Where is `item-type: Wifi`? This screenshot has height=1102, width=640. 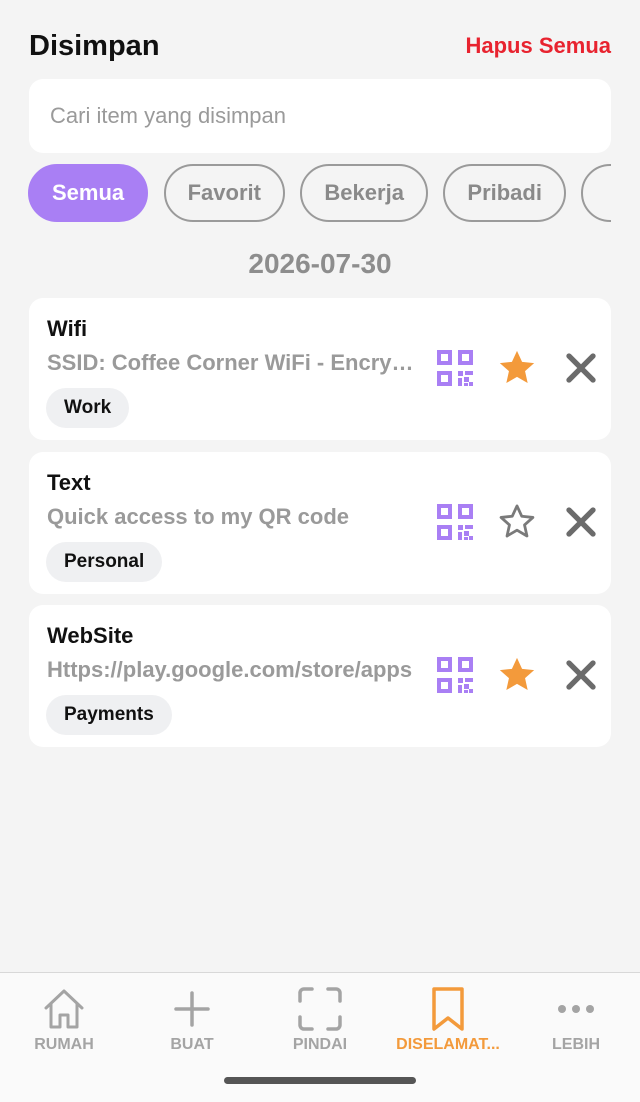 item-type: Wifi is located at coordinates (67, 328).